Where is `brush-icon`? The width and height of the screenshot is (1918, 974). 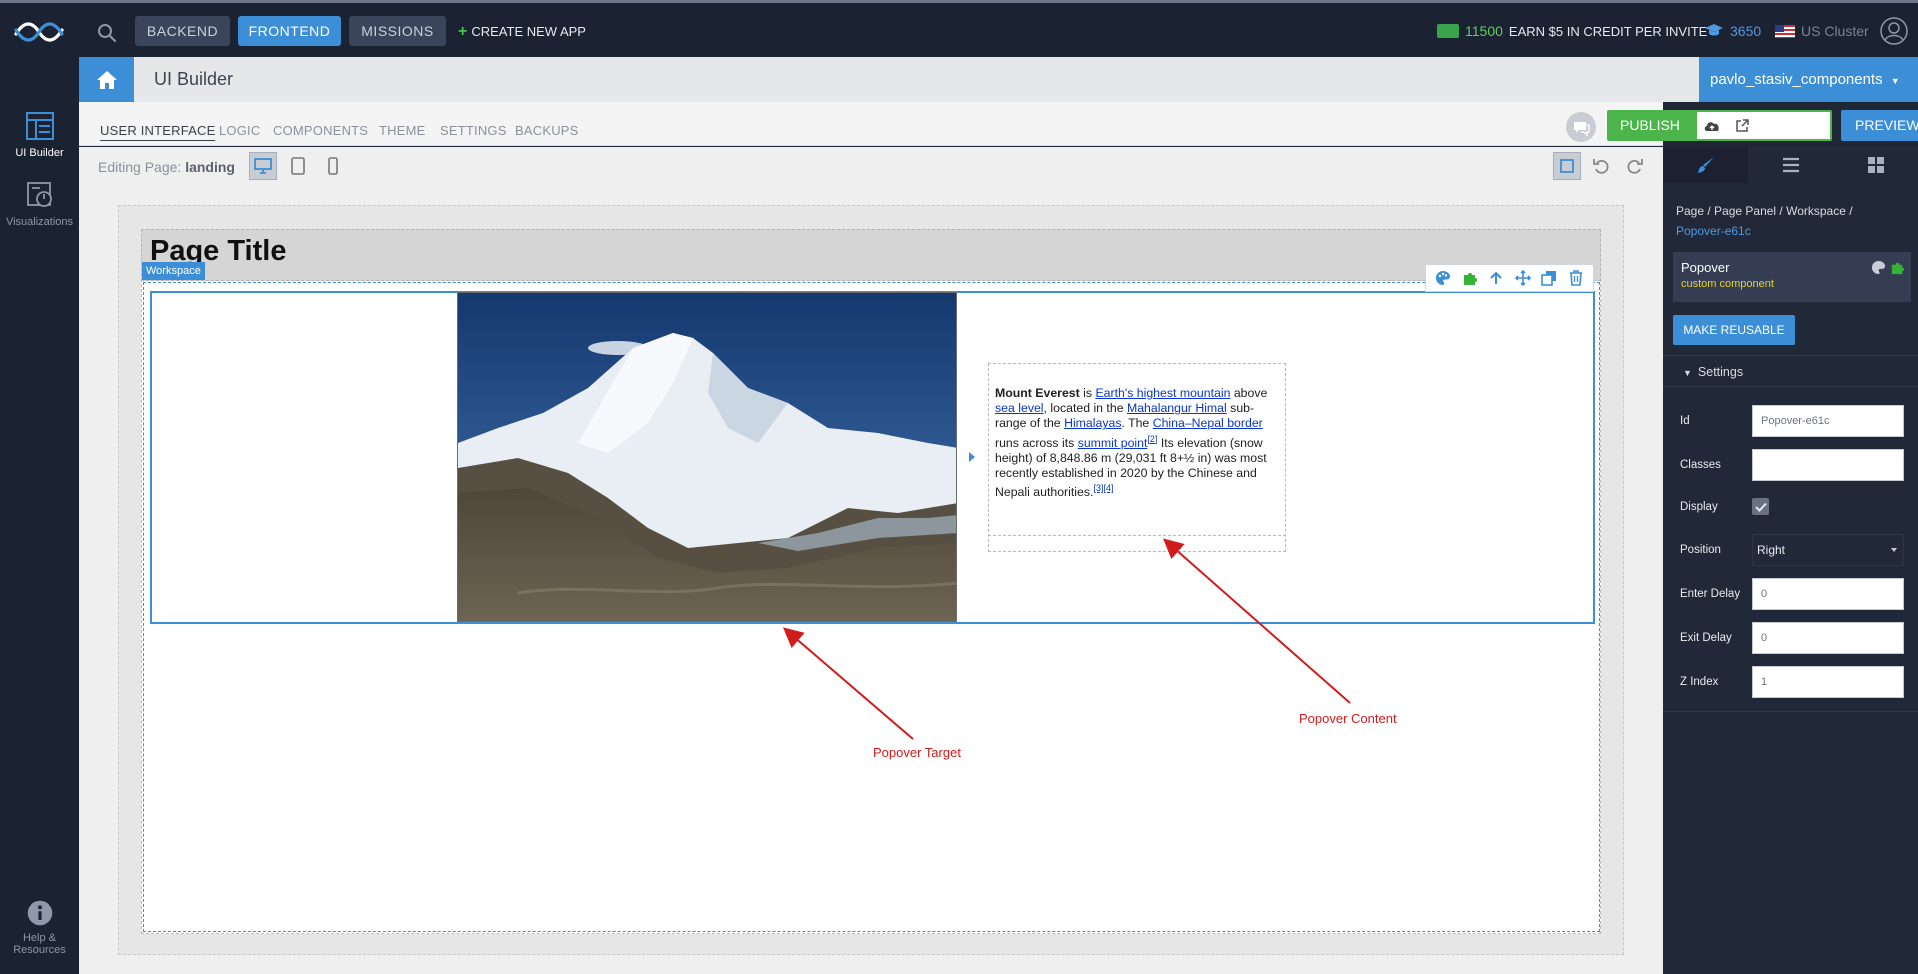 brush-icon is located at coordinates (1705, 165).